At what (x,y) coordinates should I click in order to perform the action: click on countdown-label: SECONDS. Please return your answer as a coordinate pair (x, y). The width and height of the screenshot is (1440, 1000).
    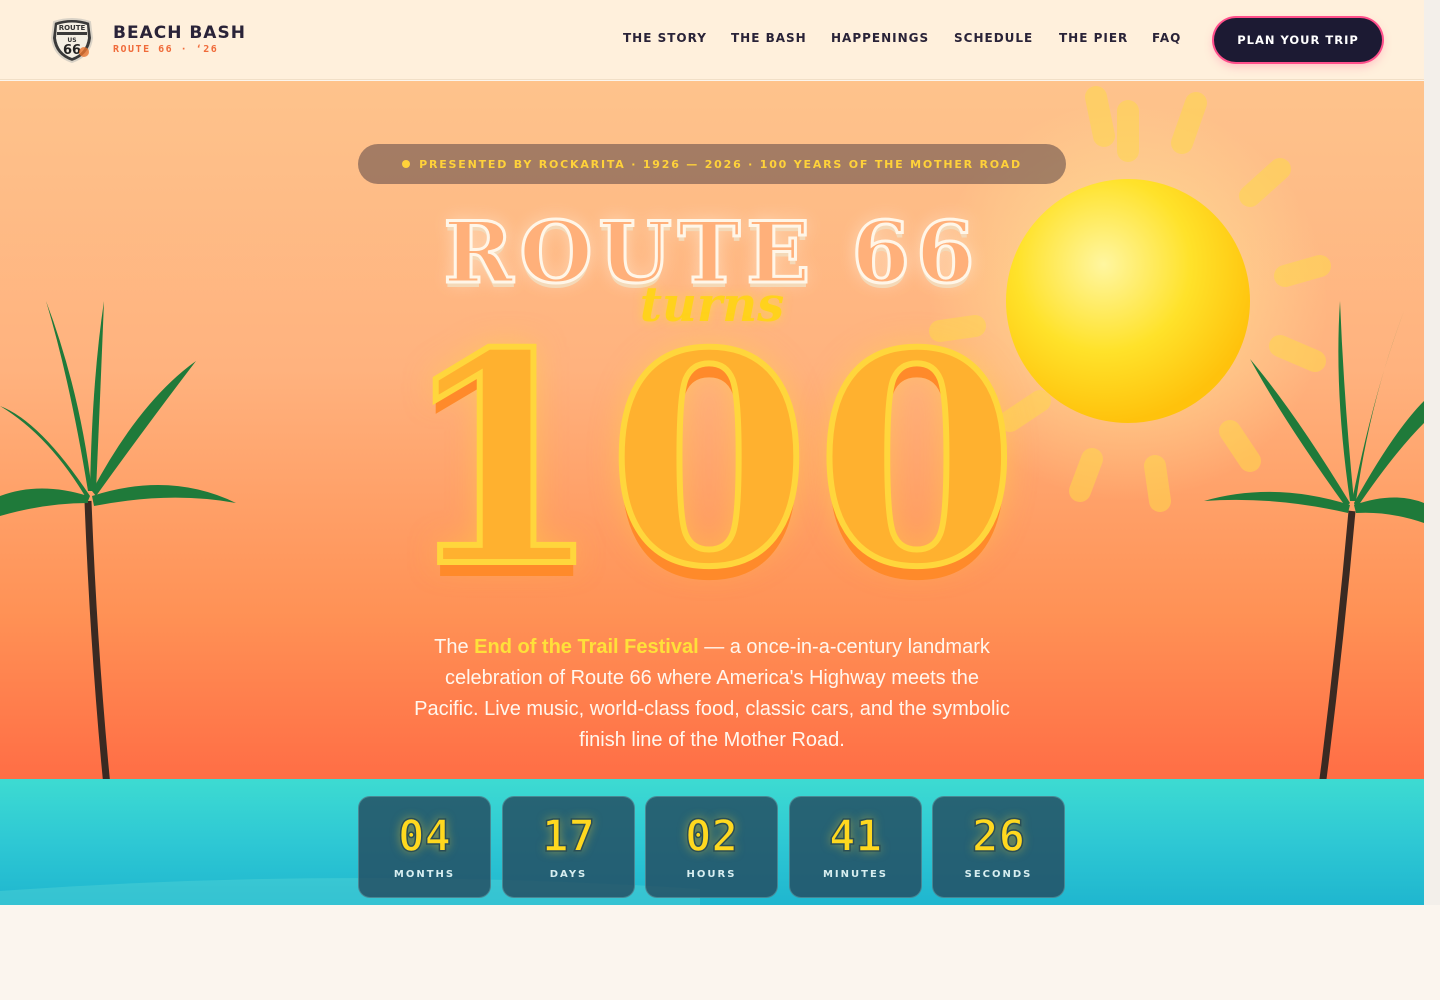
    Looking at the image, I should click on (998, 874).